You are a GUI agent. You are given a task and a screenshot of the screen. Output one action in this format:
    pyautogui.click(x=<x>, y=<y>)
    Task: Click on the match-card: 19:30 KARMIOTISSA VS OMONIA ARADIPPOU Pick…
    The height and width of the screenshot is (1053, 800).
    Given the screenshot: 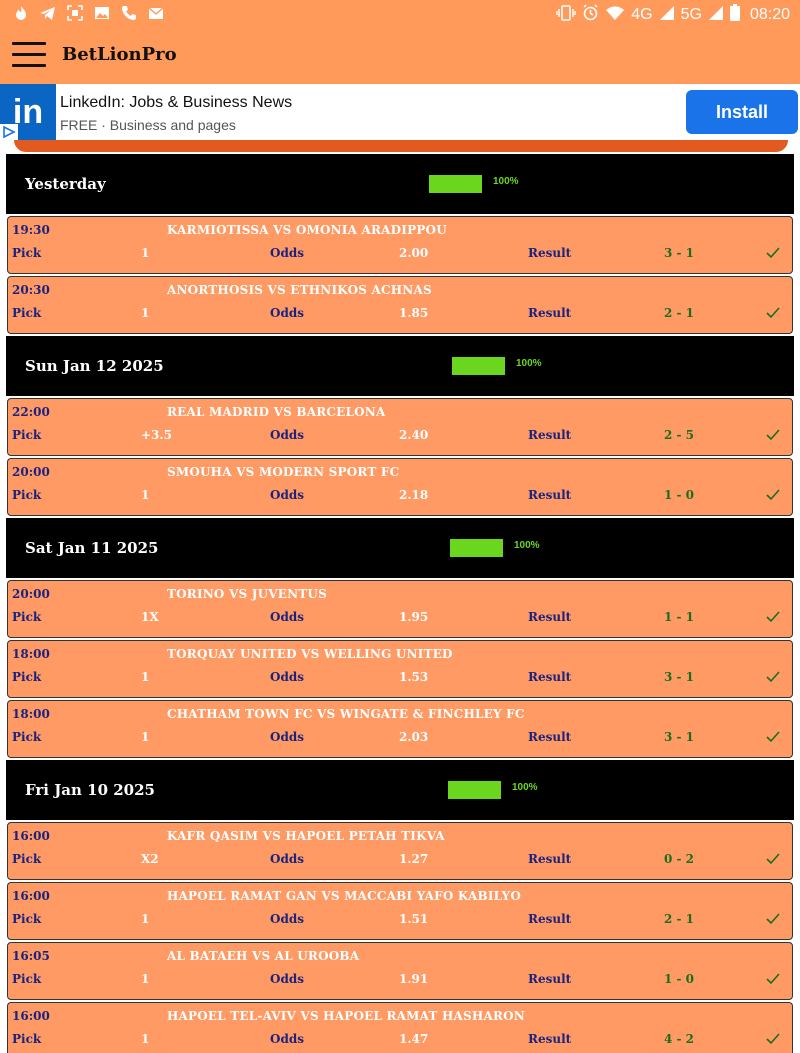 What is the action you would take?
    pyautogui.click(x=400, y=245)
    